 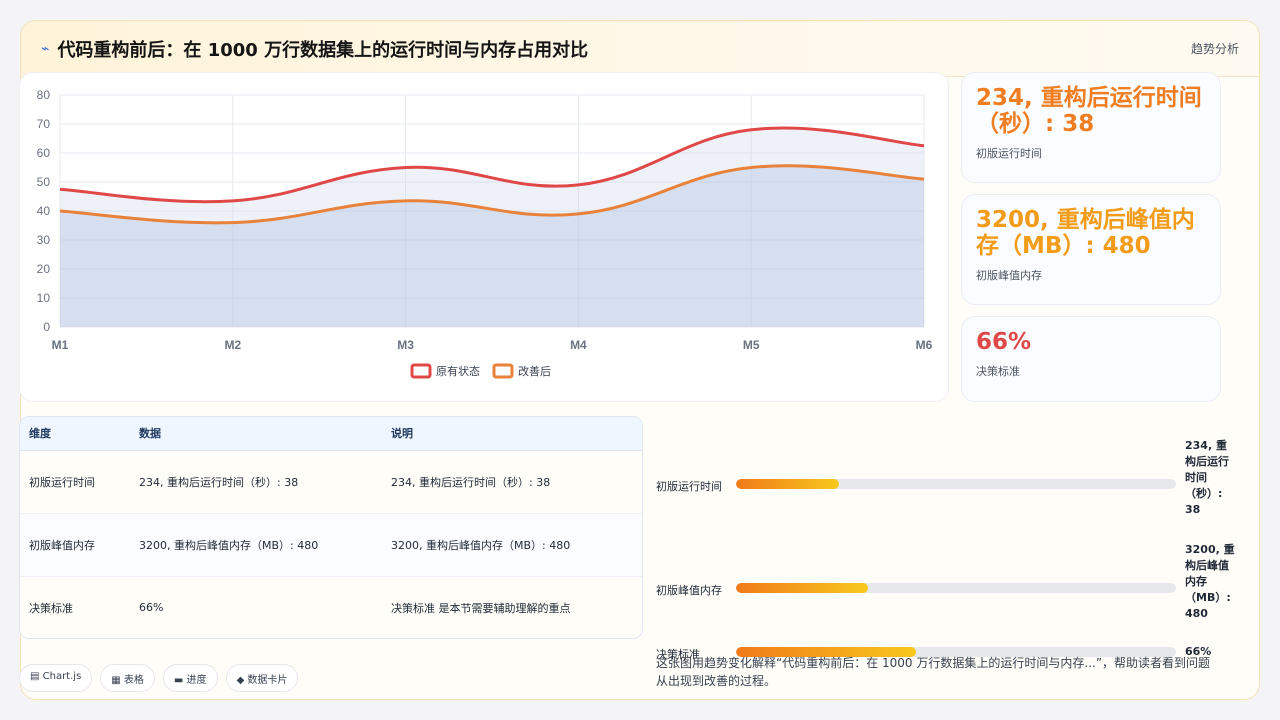 What do you see at coordinates (998, 371) in the screenshot?
I see `stat-label: 决策标准` at bounding box center [998, 371].